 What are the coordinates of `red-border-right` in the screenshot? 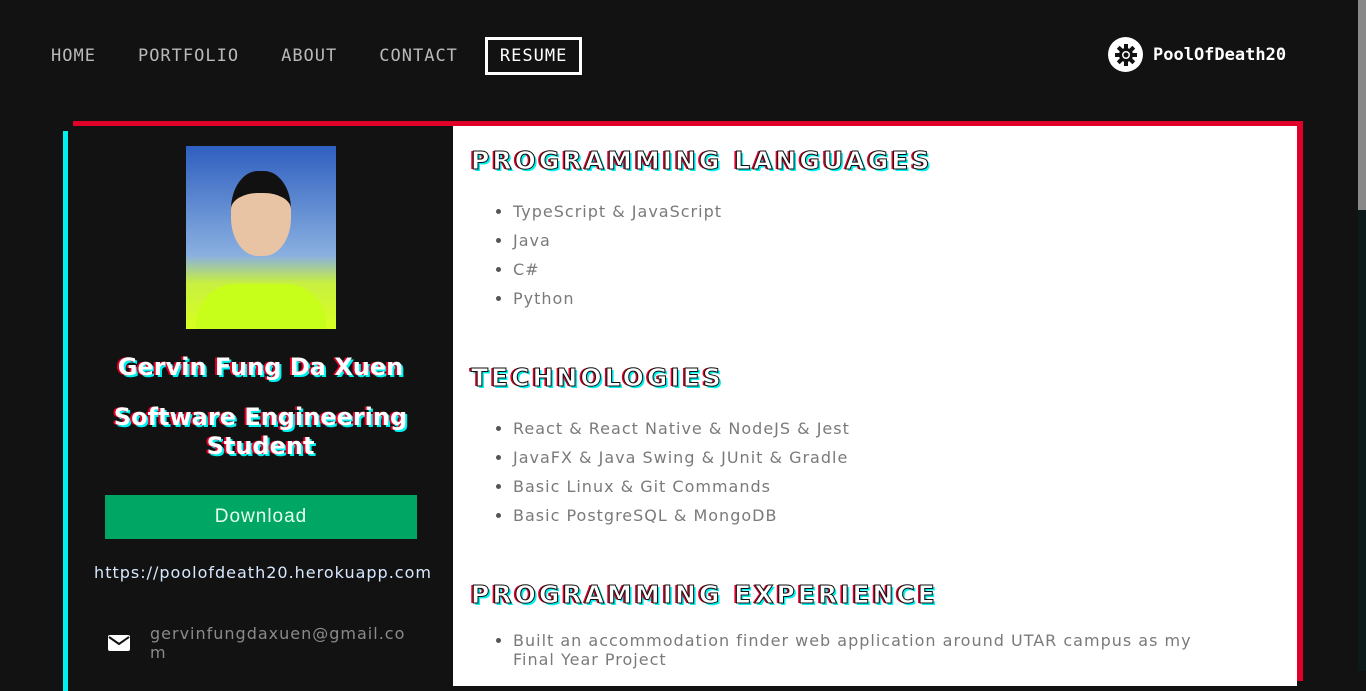 It's located at (1300, 401).